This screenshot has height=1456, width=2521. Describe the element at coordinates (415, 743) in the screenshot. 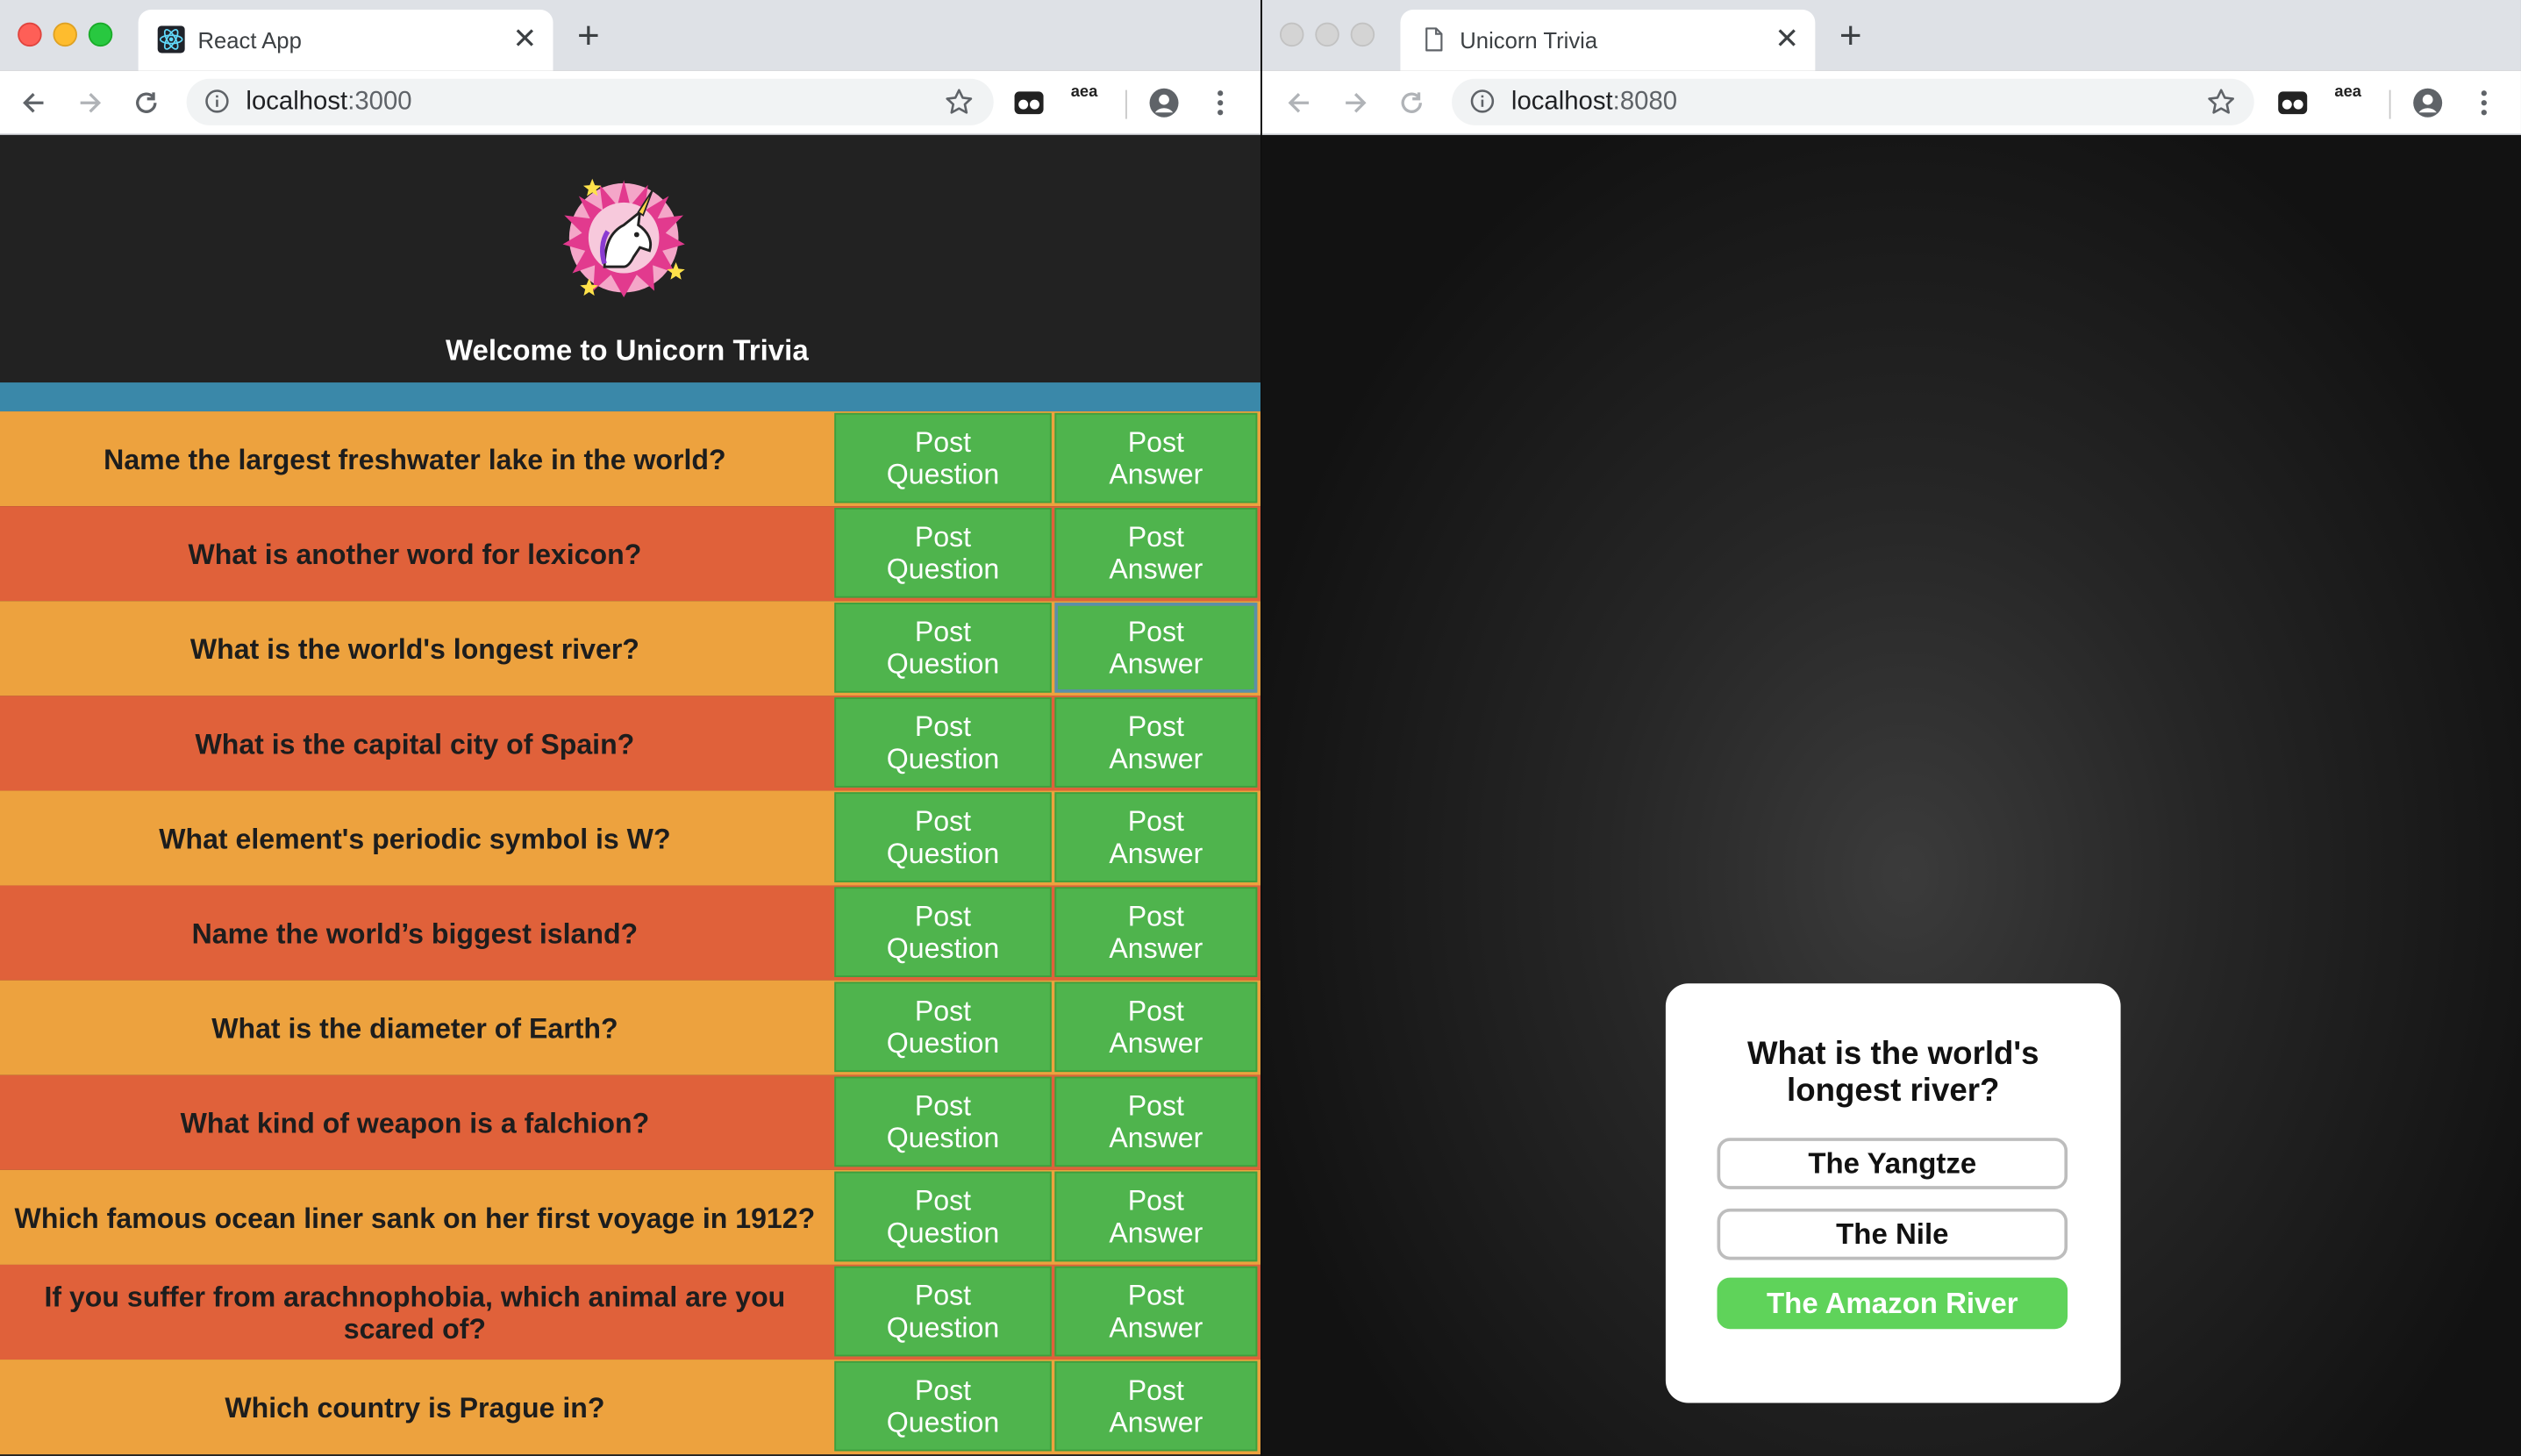

I see `question-text: What is the capital city of Spain?` at that location.